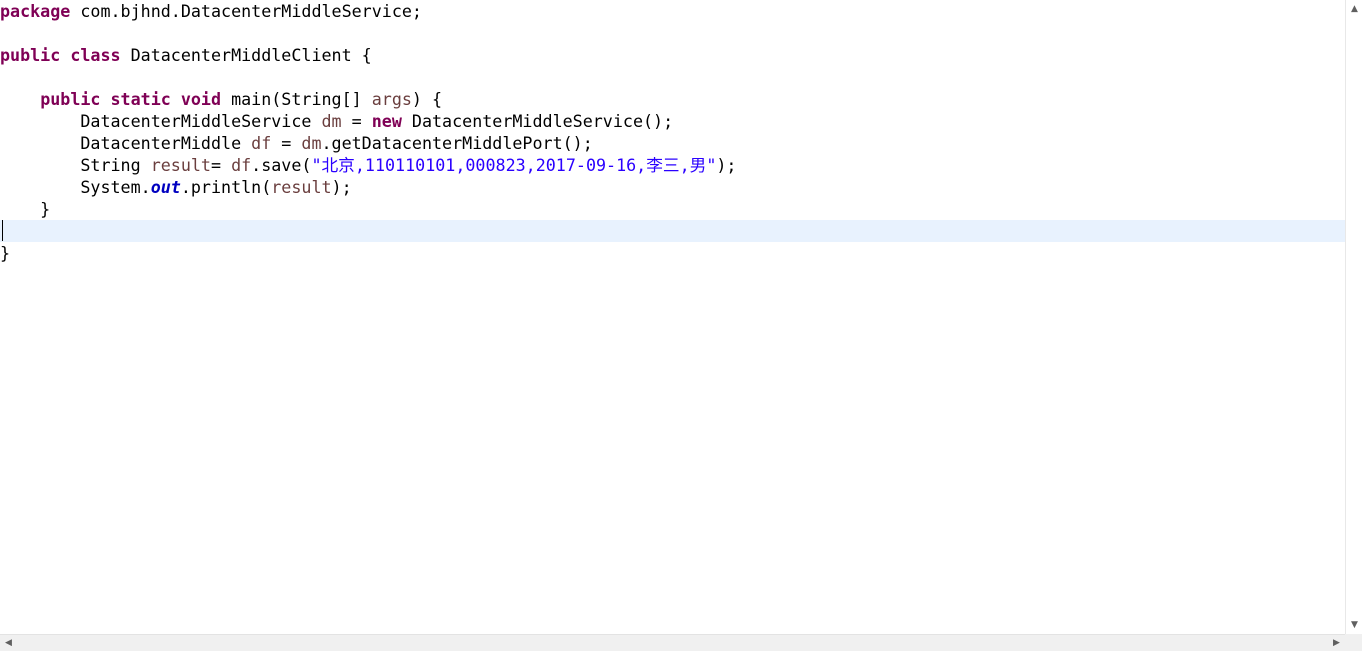 Image resolution: width=1362 pixels, height=651 pixels. Describe the element at coordinates (514, 165) in the screenshot. I see `string-literal: "北京,110110101,000823,2017-09-16,李三,男"` at that location.